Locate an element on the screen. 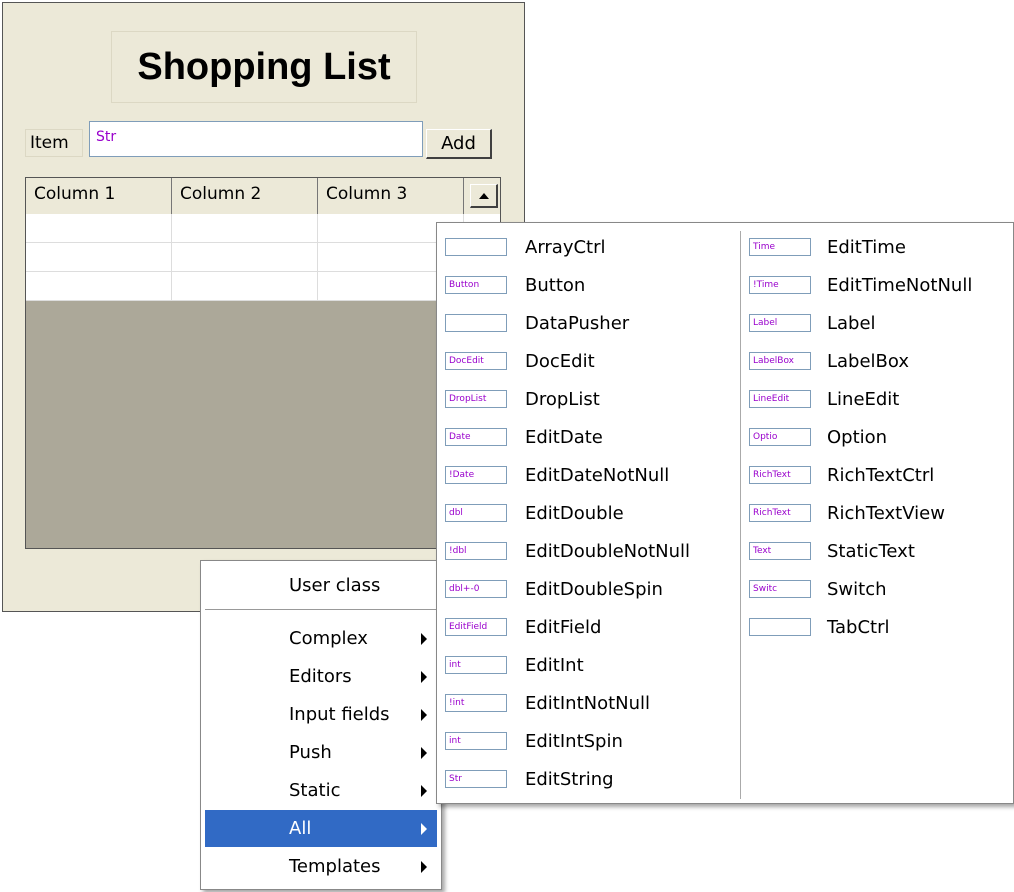 The image size is (1014, 892). submenu-item-label: EditDouble is located at coordinates (574, 513).